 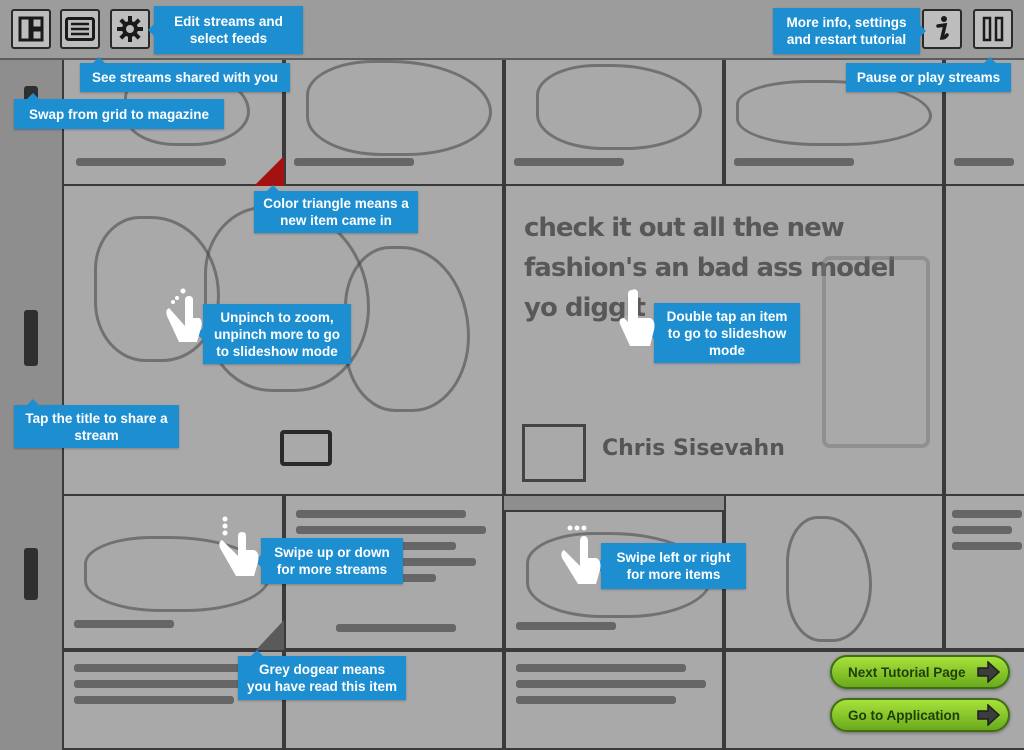 What do you see at coordinates (928, 74) in the screenshot?
I see `callout-pause-play: Pause or play streams` at bounding box center [928, 74].